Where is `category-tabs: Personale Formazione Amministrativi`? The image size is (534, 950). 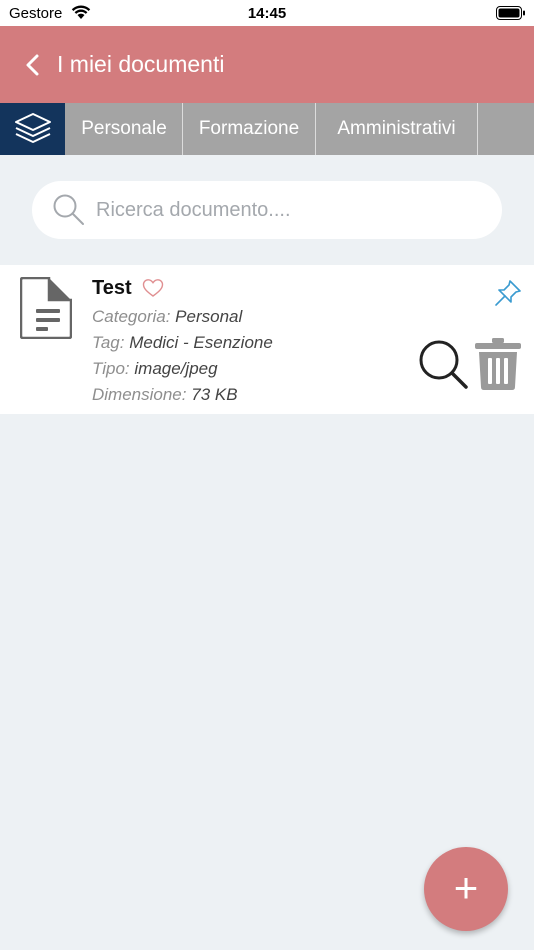
category-tabs: Personale Formazione Amministrativi is located at coordinates (267, 129).